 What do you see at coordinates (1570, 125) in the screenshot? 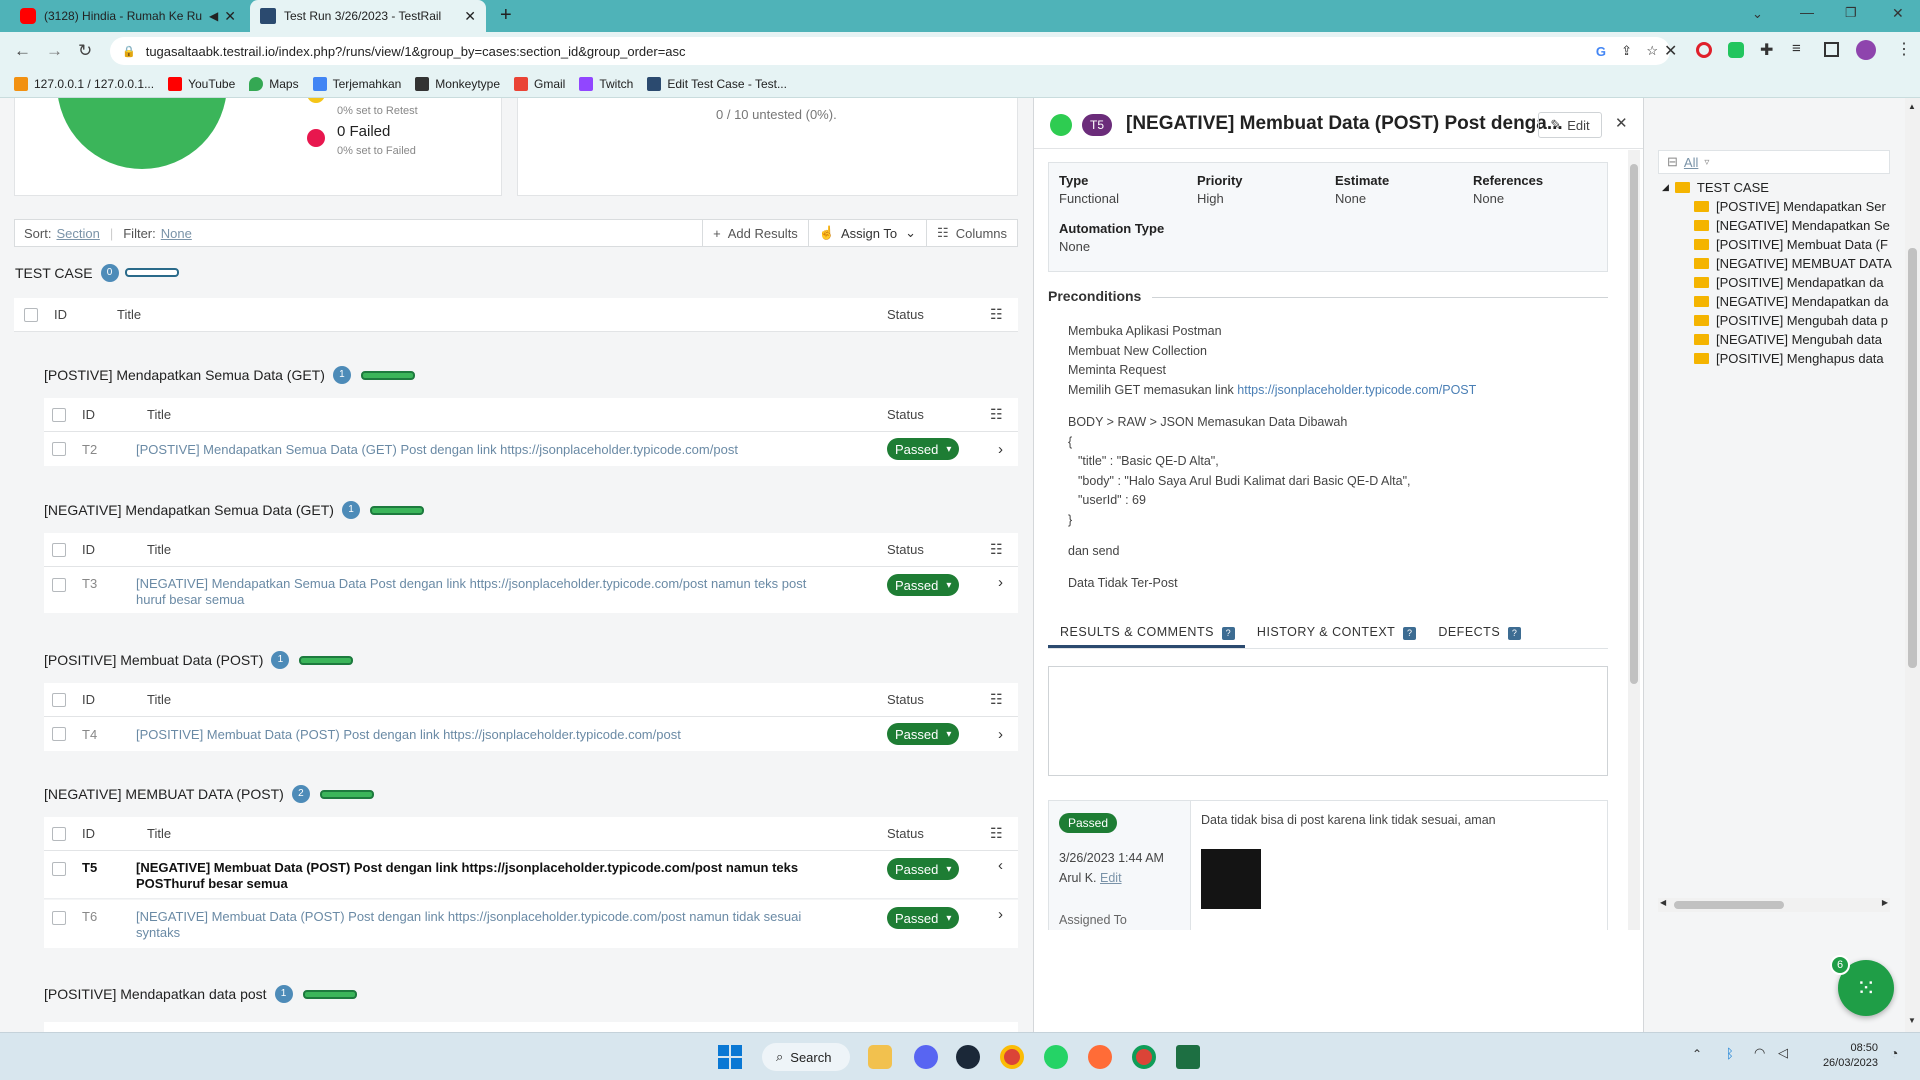
I see `edit-button: ✎ Edit` at bounding box center [1570, 125].